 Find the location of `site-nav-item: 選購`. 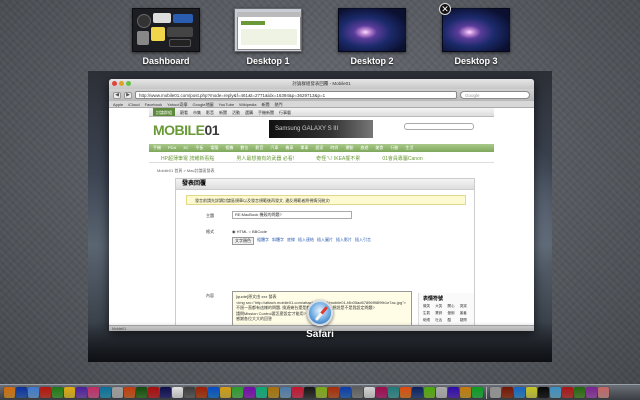

site-nav-item: 選購 is located at coordinates (249, 112).